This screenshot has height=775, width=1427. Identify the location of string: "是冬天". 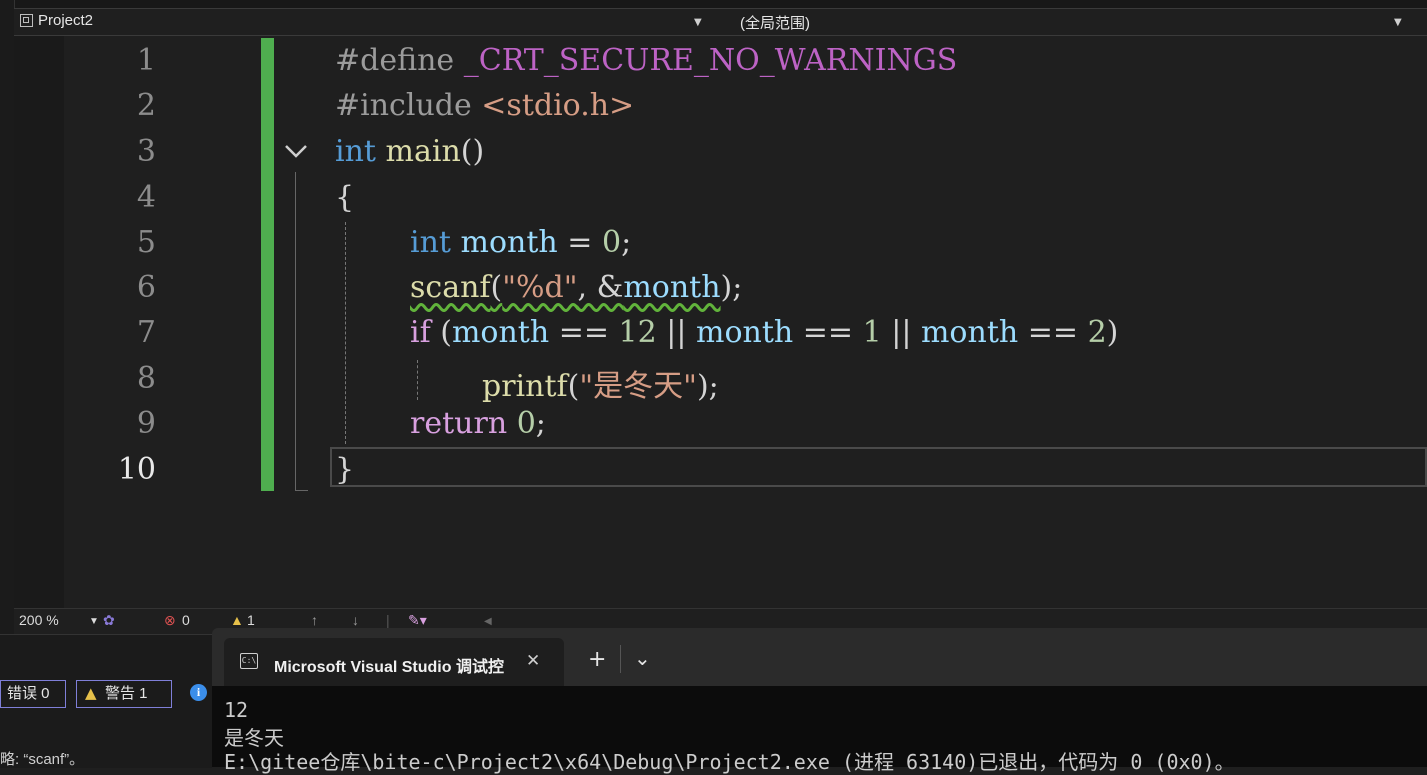
(638, 386).